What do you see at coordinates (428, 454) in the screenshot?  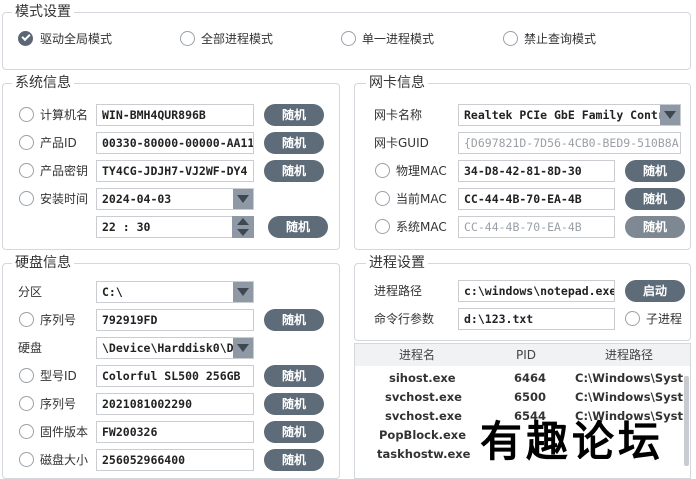 I see `row-4-name: taskhostw.exe` at bounding box center [428, 454].